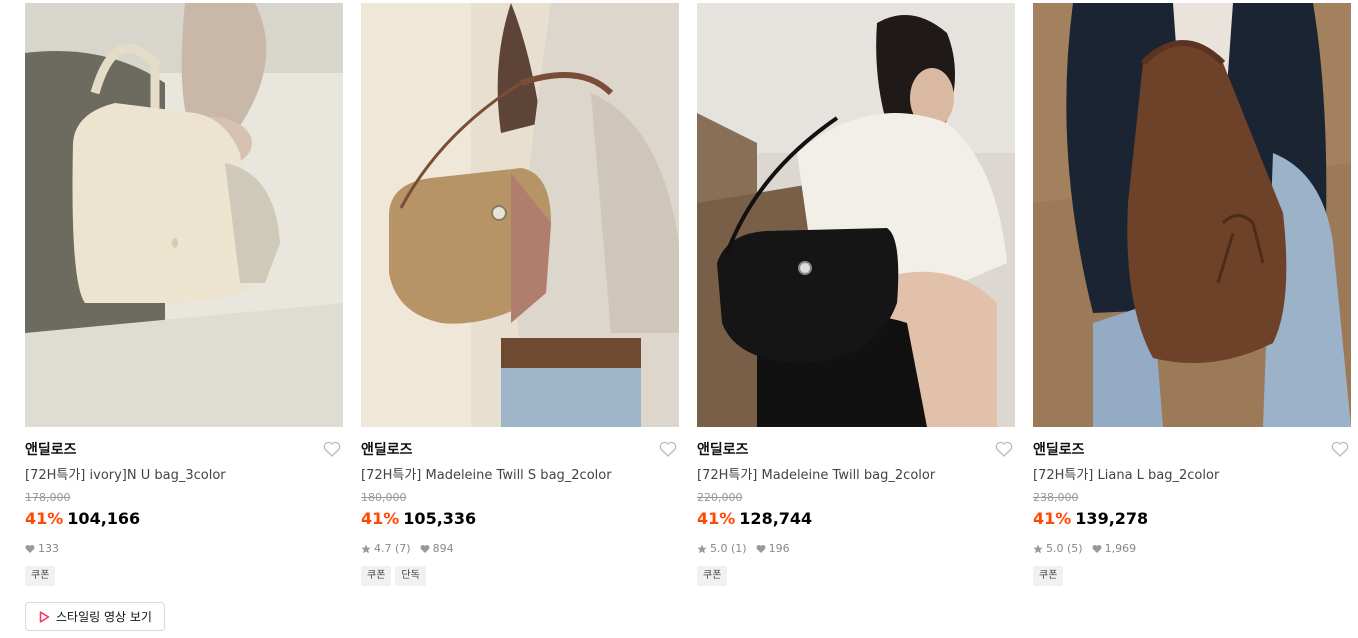  I want to click on original-price: 238,000, so click(1056, 497).